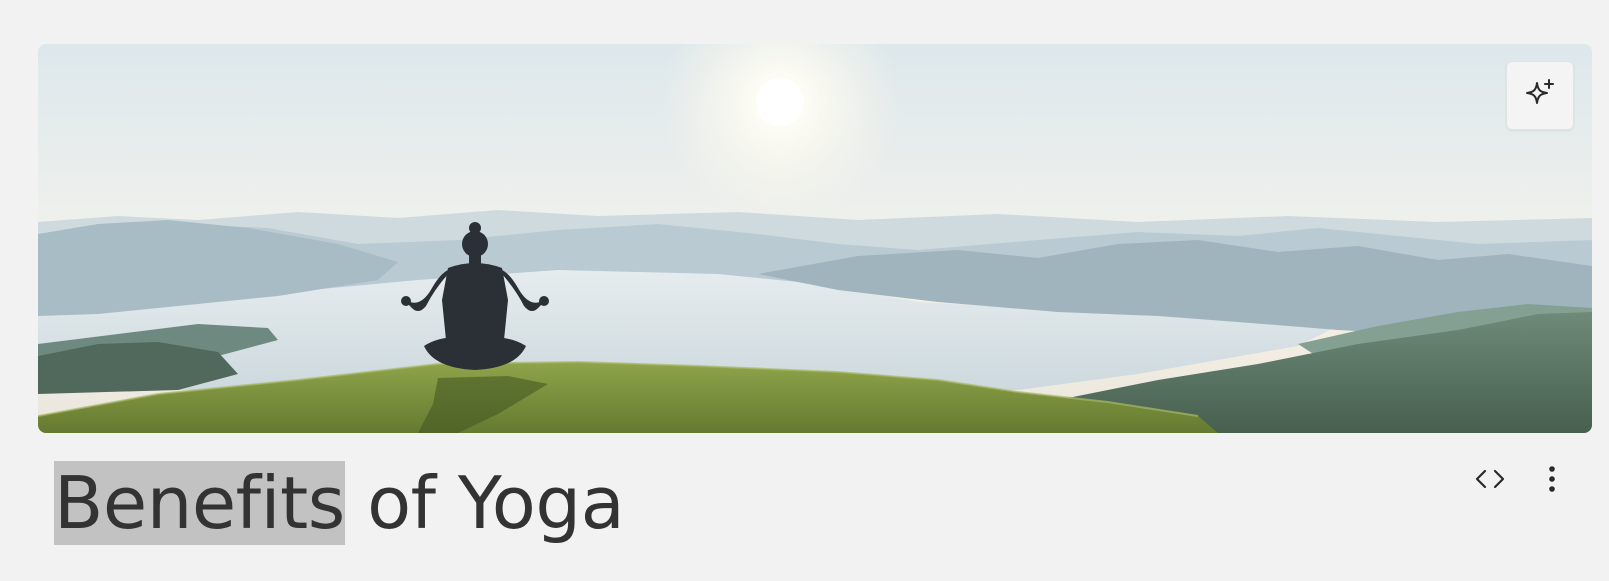 The width and height of the screenshot is (1609, 581). I want to click on title-text: of Yoga, so click(484, 503).